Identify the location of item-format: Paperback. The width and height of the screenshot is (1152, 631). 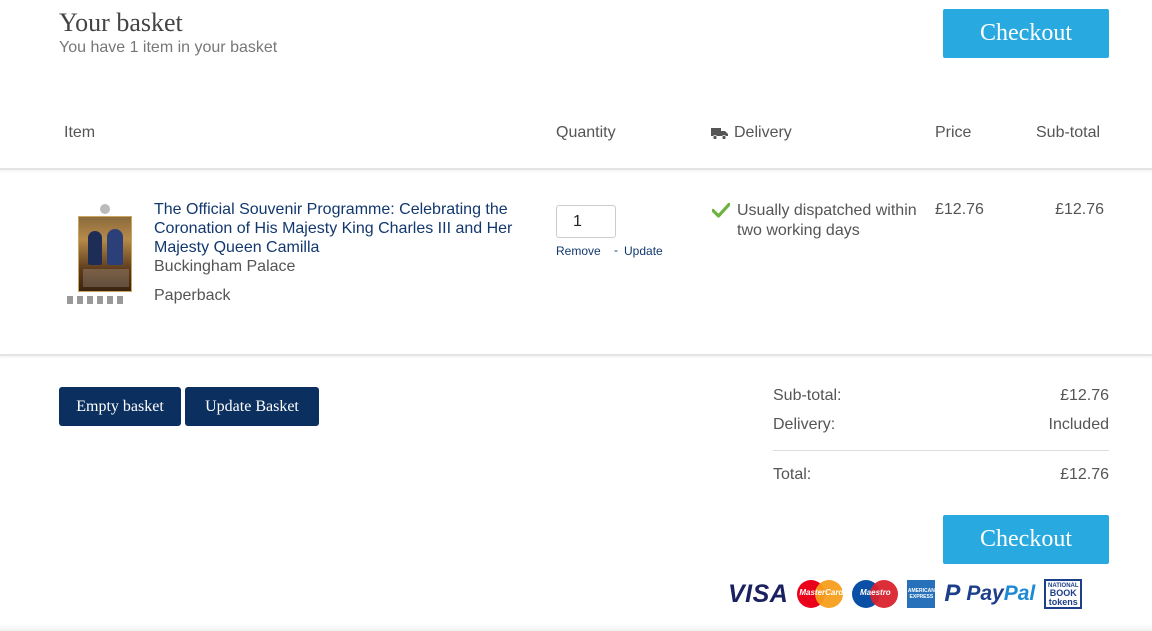
(192, 295).